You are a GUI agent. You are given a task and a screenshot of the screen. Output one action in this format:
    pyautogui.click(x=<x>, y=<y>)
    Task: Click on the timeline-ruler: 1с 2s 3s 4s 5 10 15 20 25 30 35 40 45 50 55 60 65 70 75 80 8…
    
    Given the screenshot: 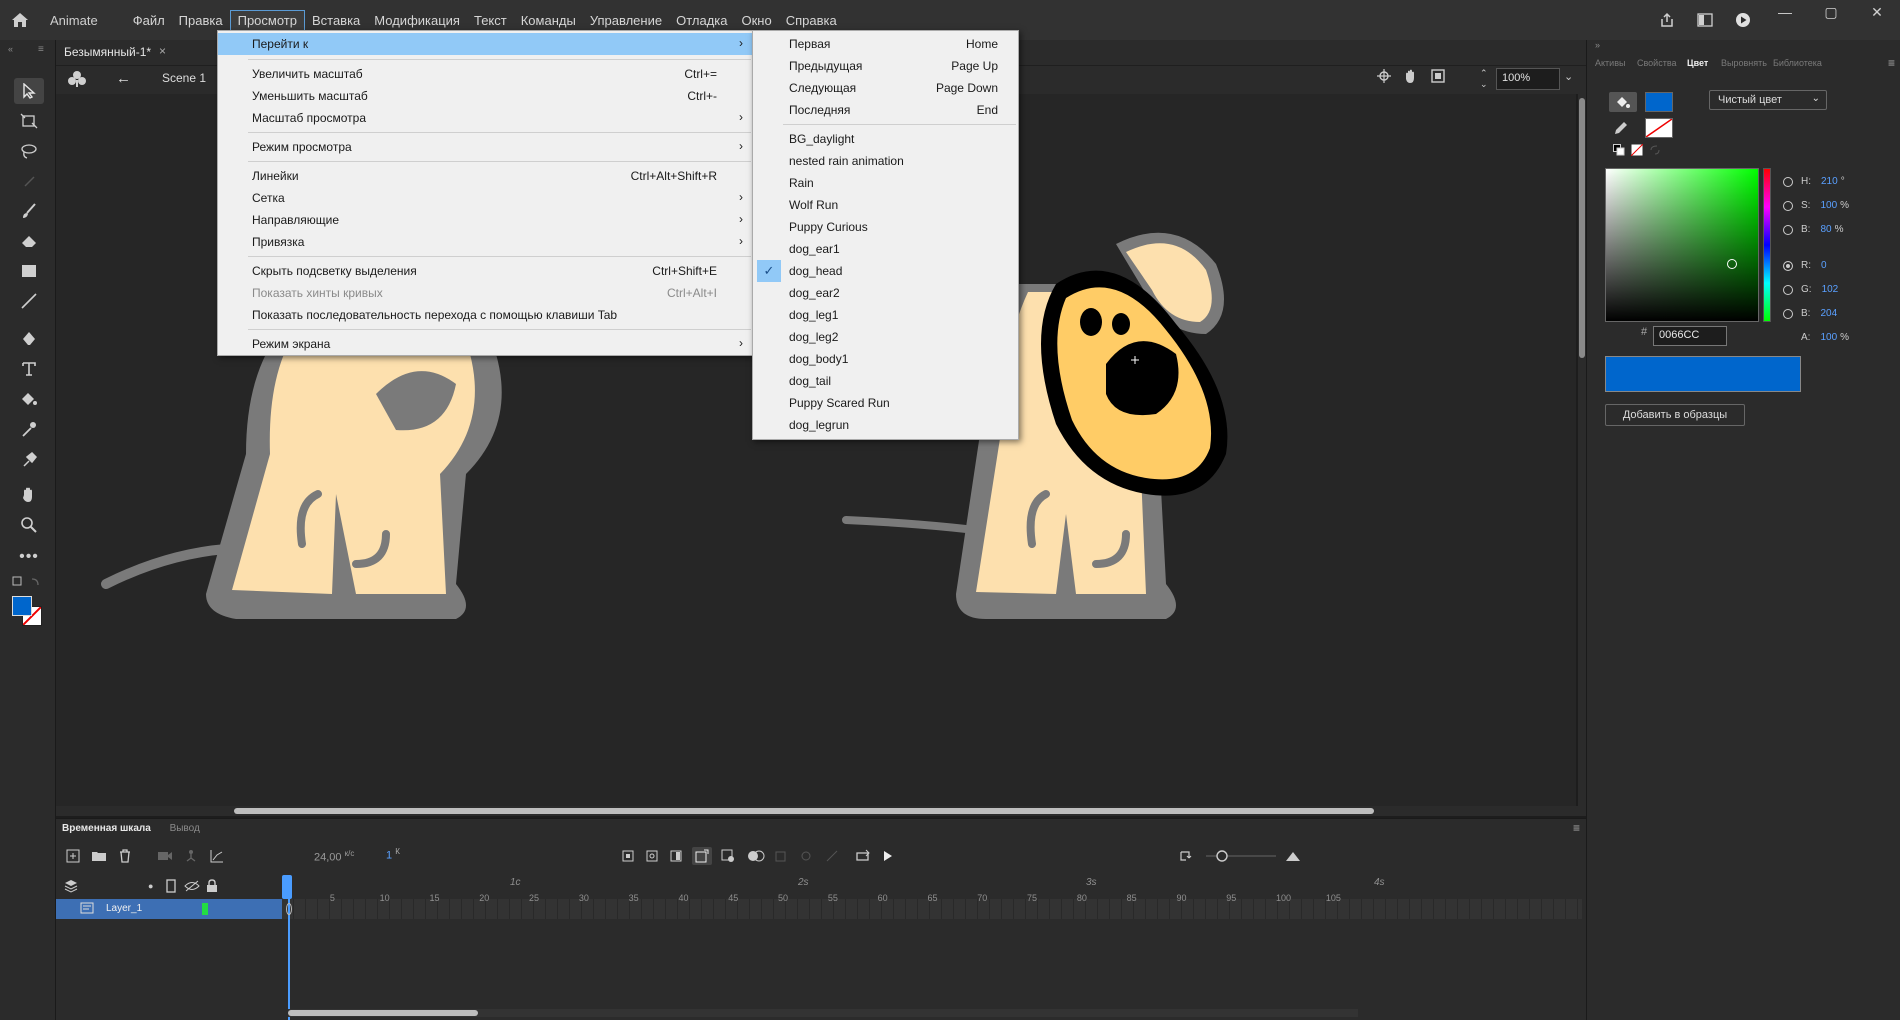 What is the action you would take?
    pyautogui.click(x=932, y=897)
    